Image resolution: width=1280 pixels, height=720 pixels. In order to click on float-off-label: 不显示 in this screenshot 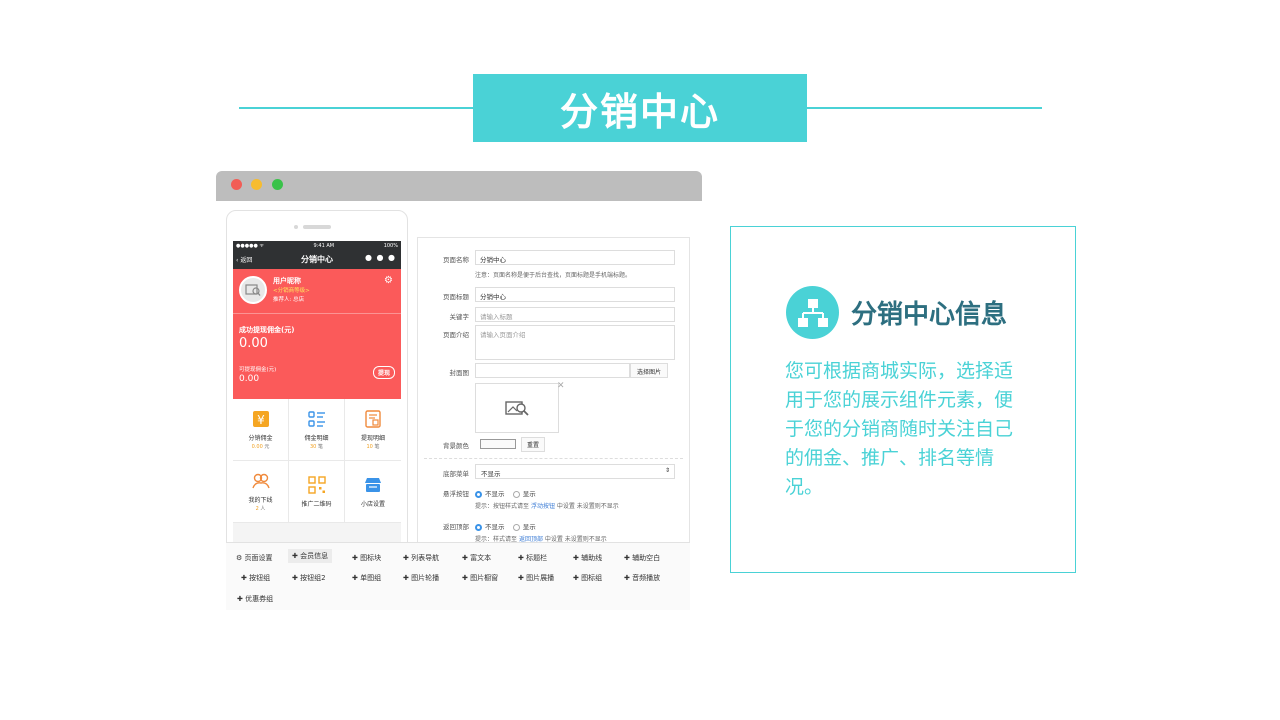, I will do `click(495, 494)`.